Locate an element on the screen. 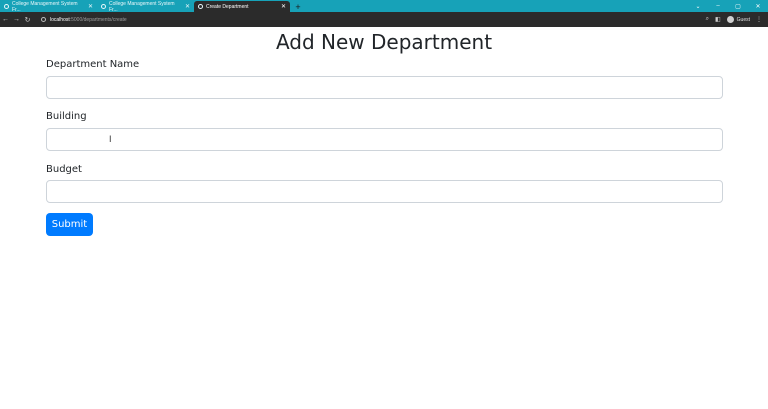  url-field: localhost :5000/departments/create is located at coordinates (364, 19).